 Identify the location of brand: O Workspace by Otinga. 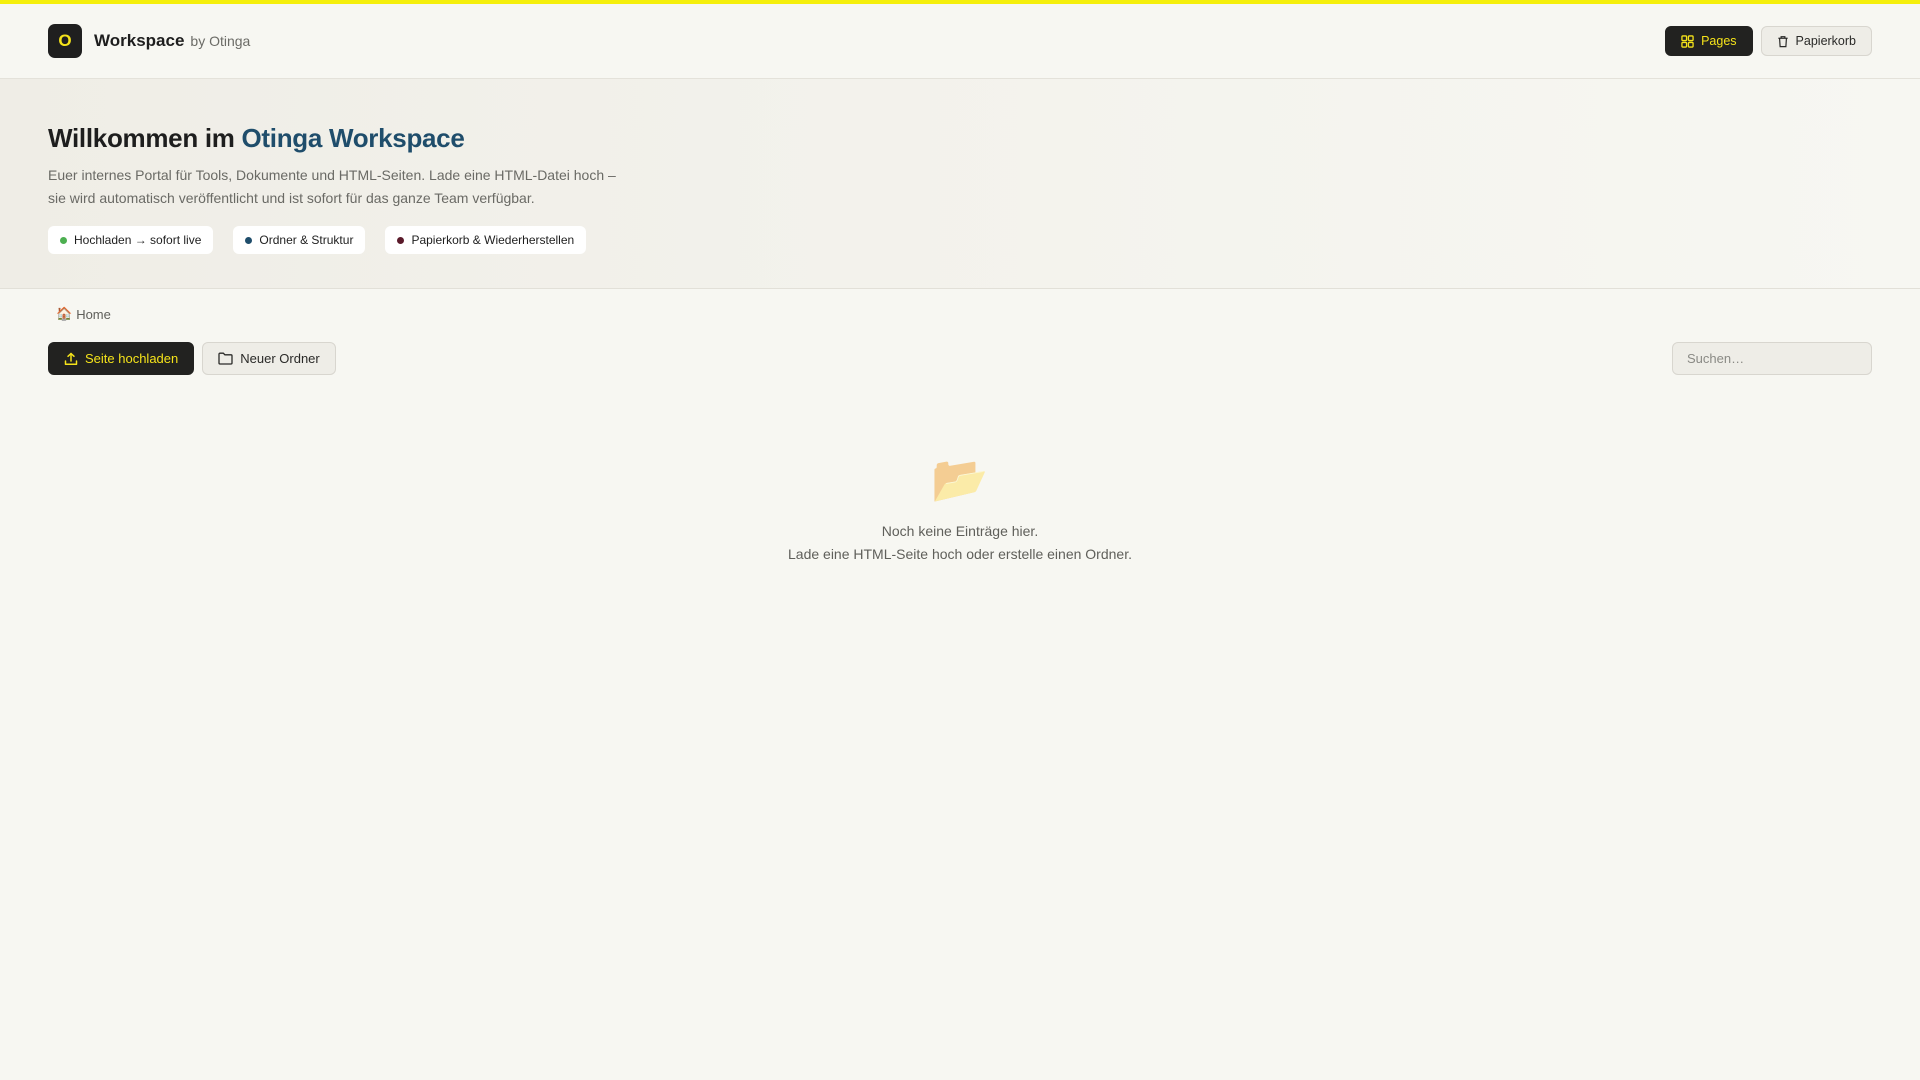
(149, 41).